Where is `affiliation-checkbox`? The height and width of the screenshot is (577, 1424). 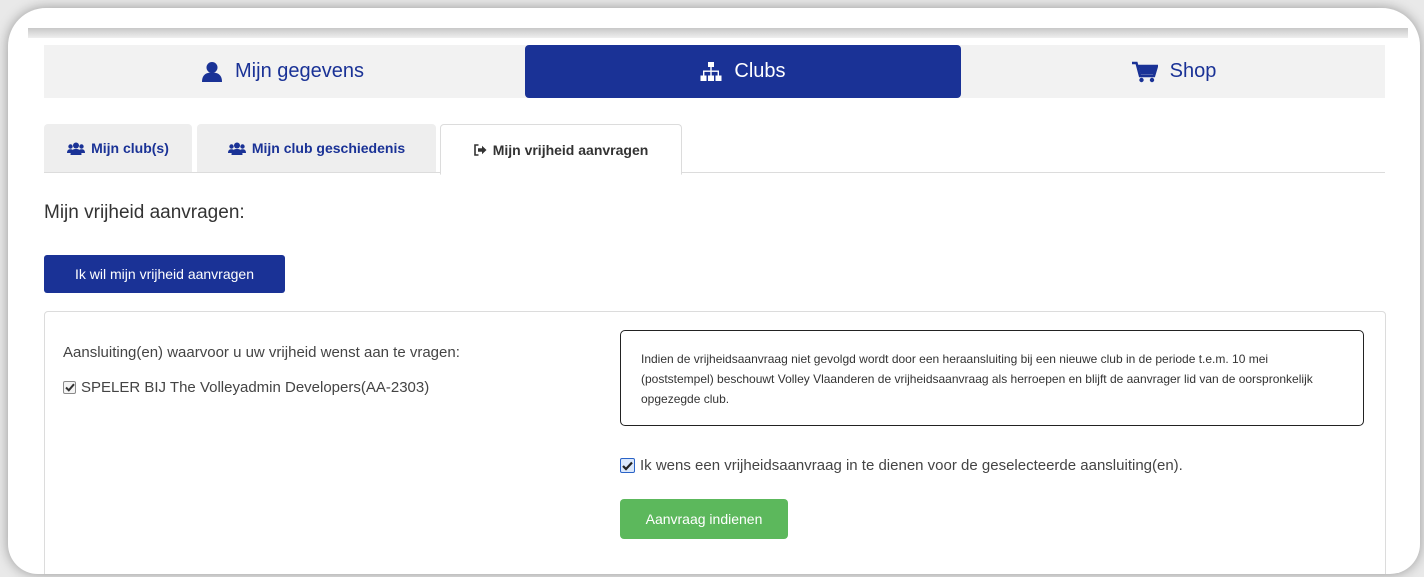 affiliation-checkbox is located at coordinates (69, 387).